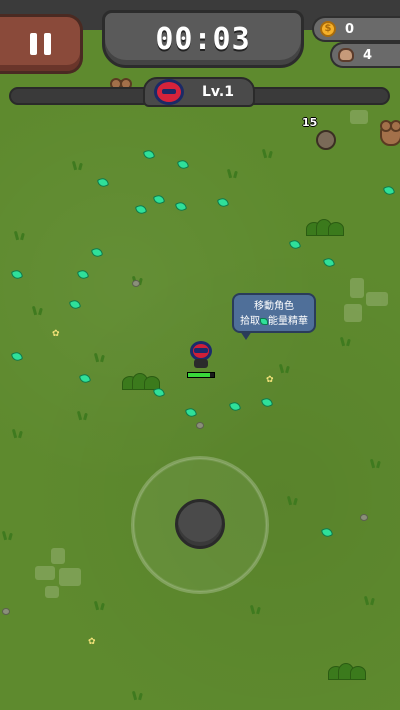  I want to click on pause-button, so click(41, 44).